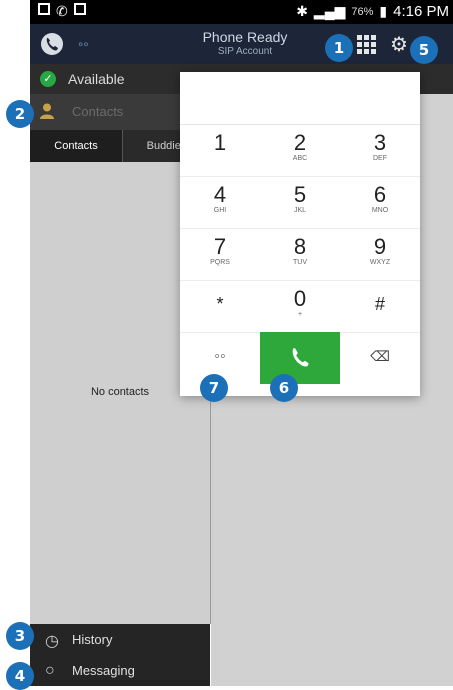 The width and height of the screenshot is (453, 690). Describe the element at coordinates (421, 11) in the screenshot. I see `status-time: 4:16 PM` at that location.